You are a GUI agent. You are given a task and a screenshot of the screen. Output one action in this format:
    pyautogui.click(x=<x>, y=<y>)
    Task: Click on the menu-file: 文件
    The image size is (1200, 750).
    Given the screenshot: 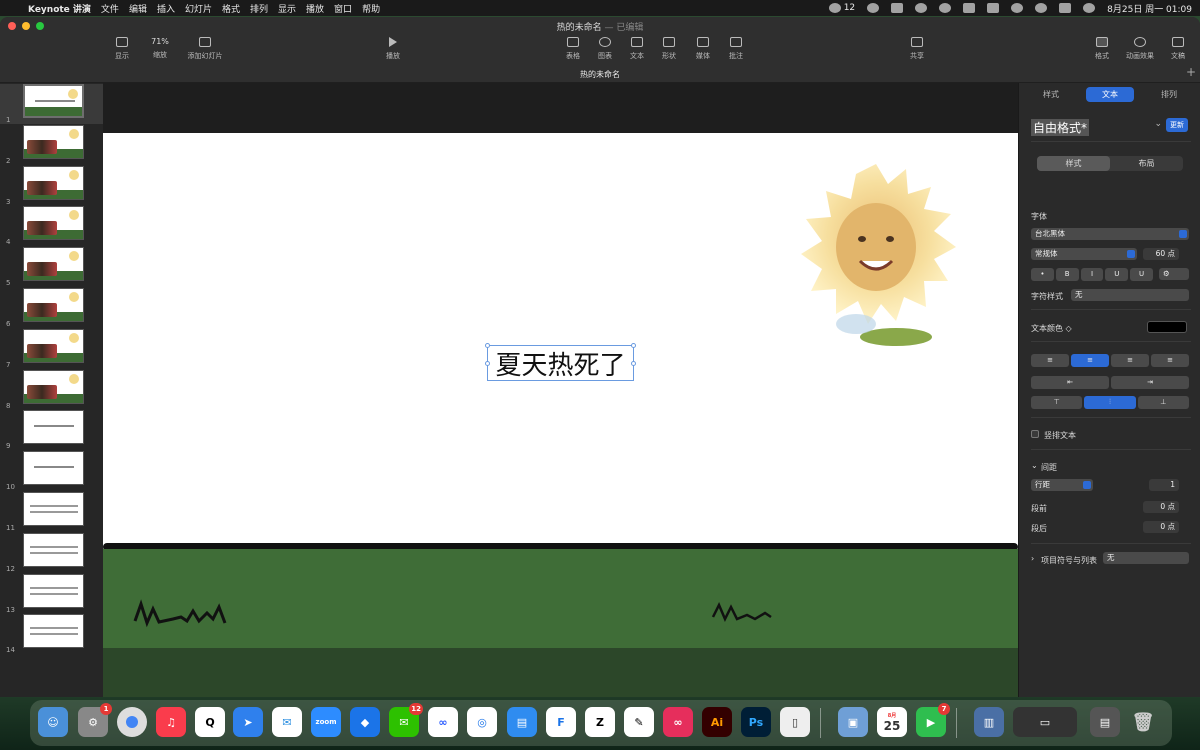 What is the action you would take?
    pyautogui.click(x=115, y=8)
    